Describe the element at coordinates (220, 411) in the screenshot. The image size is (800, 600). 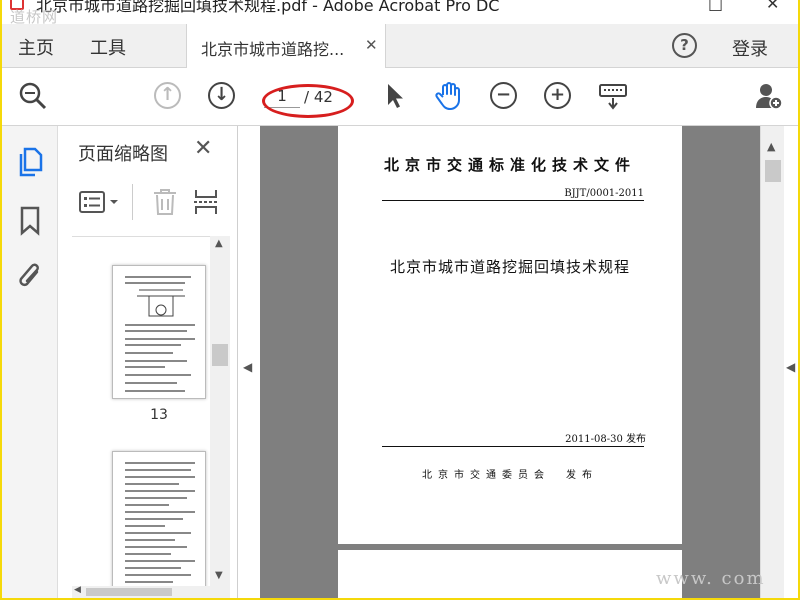
I see `thumbnail-scrollbar: ▲ ▼` at that location.